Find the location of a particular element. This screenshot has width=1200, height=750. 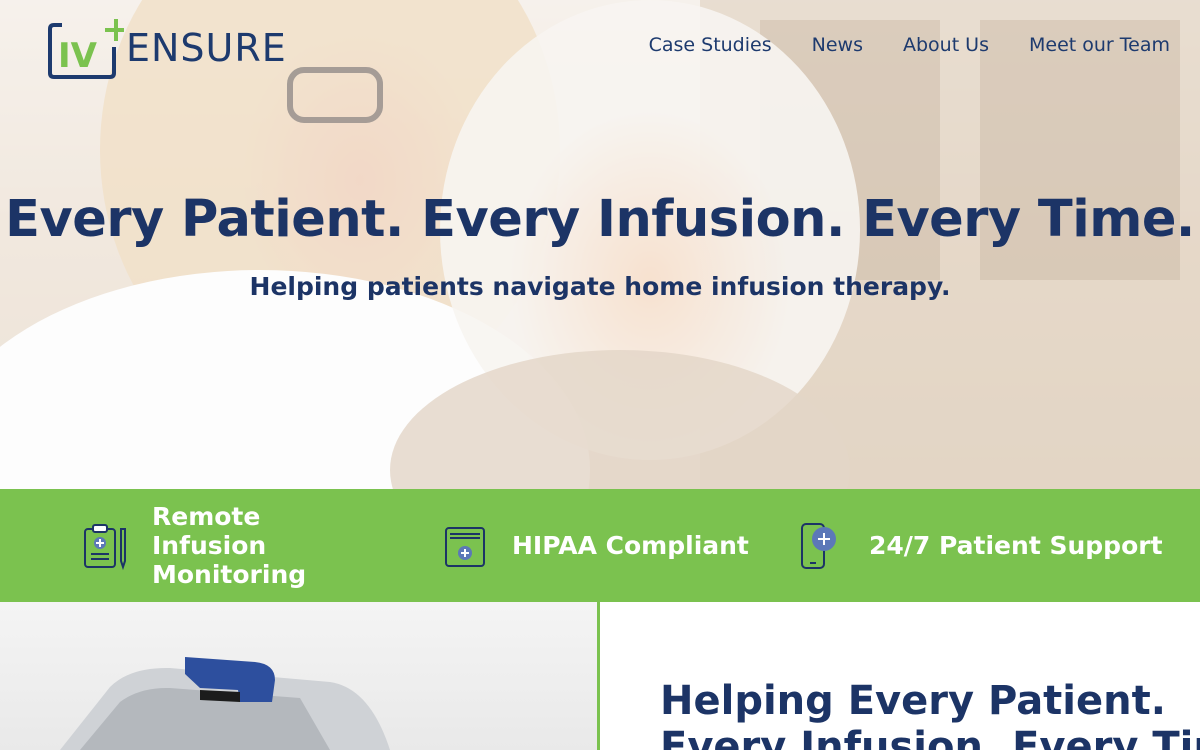

secure-folder-icon is located at coordinates (465, 546).